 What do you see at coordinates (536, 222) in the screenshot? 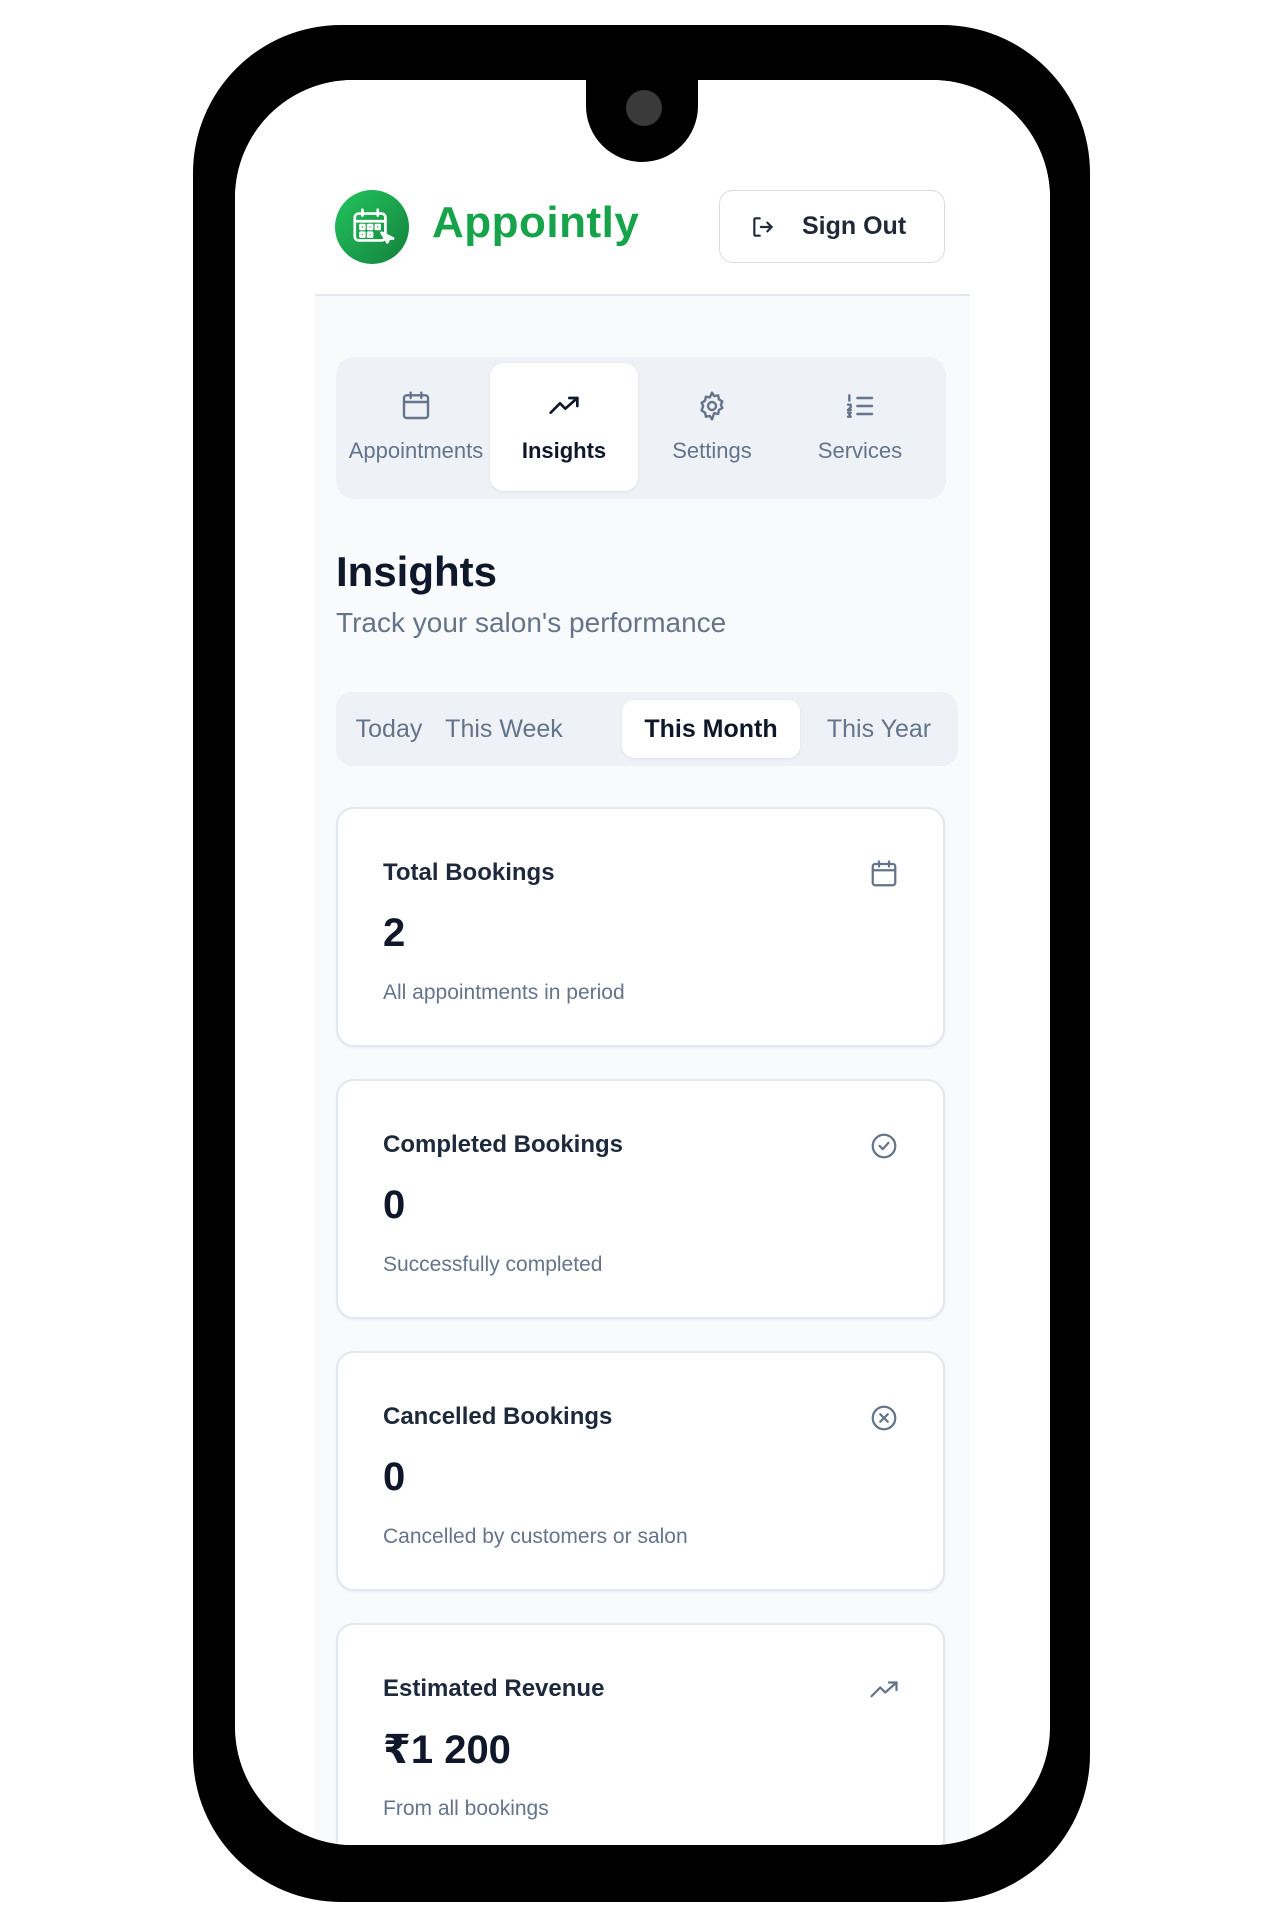
I see `app-name: Appointly` at bounding box center [536, 222].